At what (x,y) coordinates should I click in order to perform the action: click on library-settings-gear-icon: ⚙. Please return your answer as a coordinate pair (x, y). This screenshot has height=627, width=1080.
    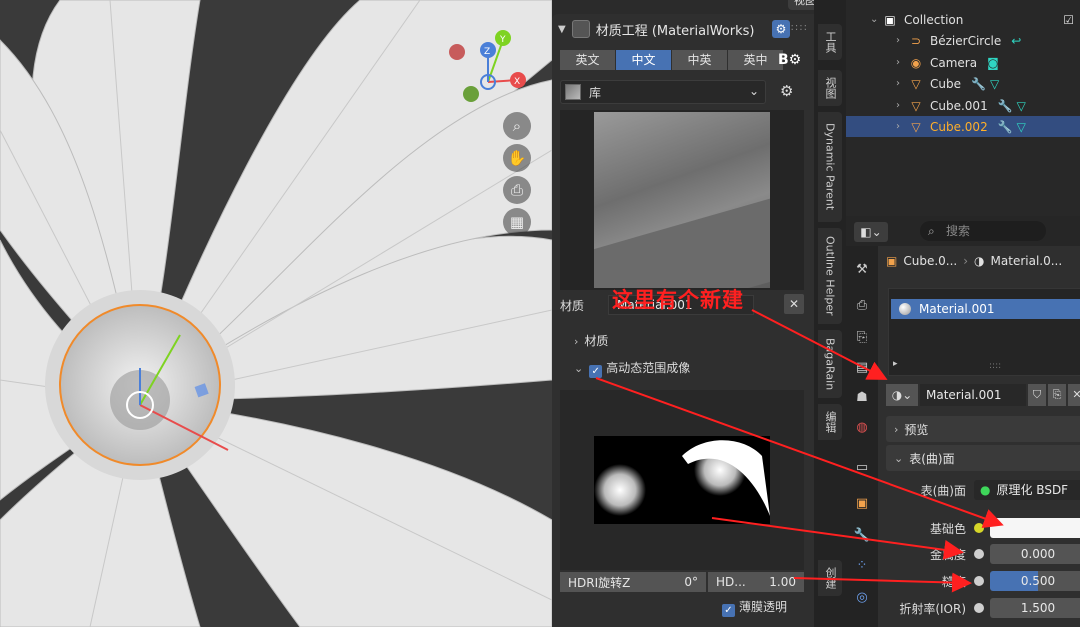
    Looking at the image, I should click on (786, 91).